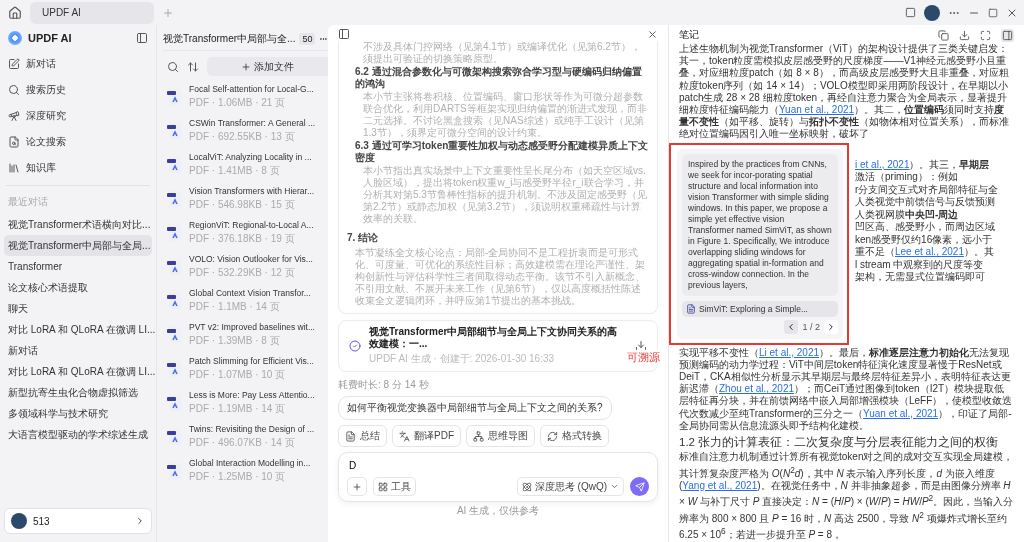  I want to click on file-meta: PDF · 532.29KB · 12 页, so click(242, 273).